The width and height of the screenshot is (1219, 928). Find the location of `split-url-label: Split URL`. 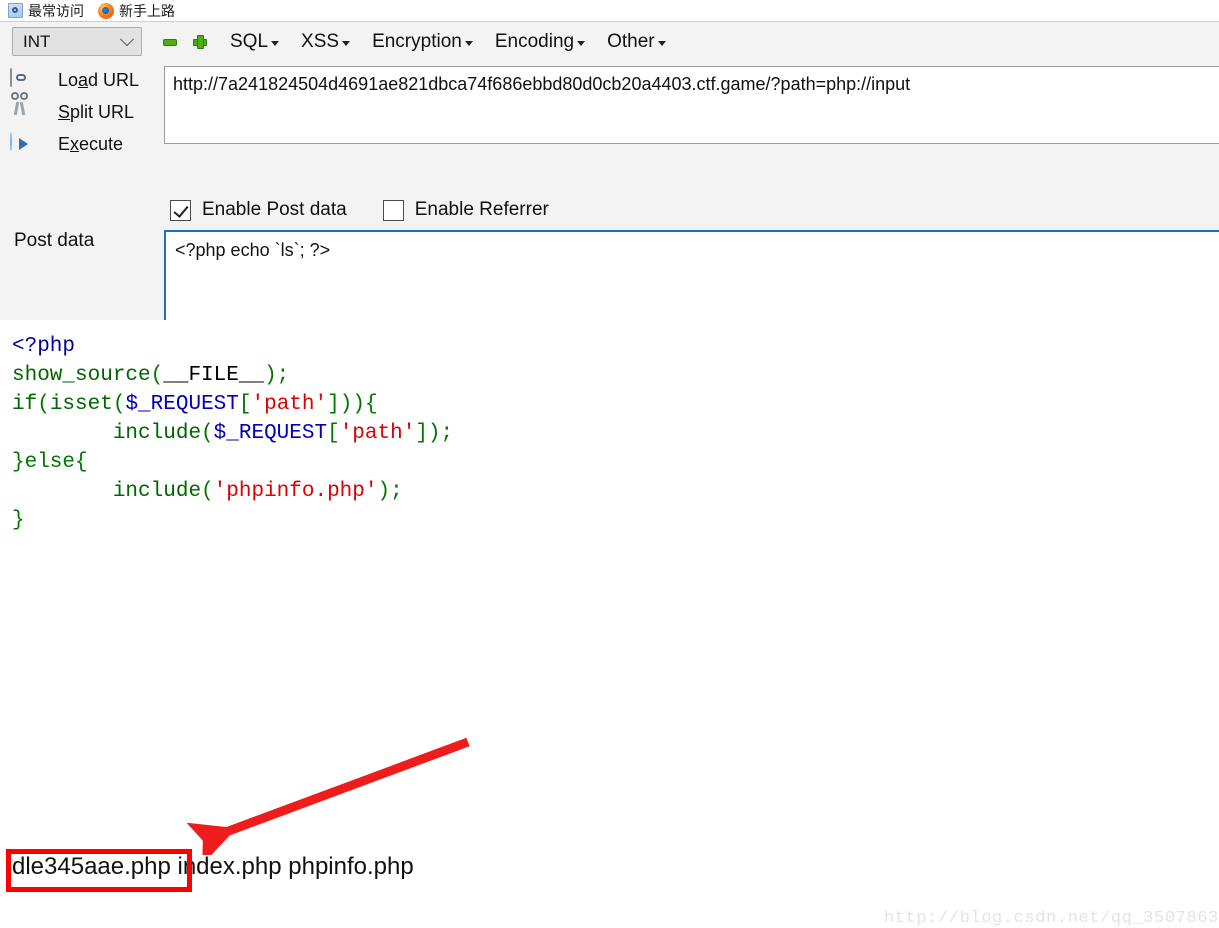

split-url-label: Split URL is located at coordinates (96, 112).